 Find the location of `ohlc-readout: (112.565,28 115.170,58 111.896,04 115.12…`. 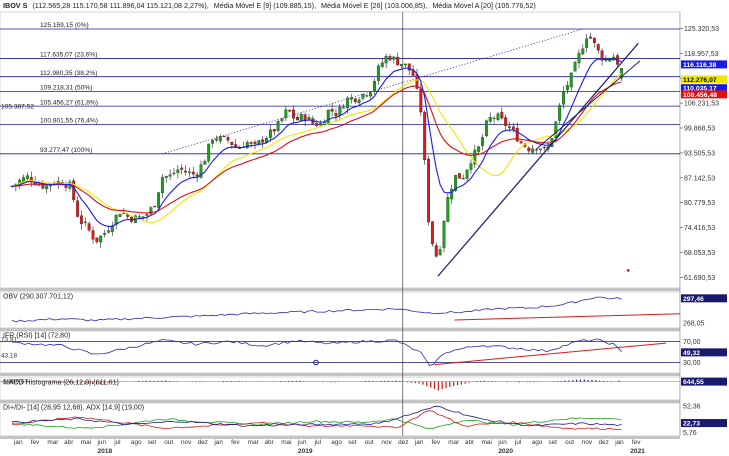

ohlc-readout: (112.565,28 115.170,58 111.896,04 115.12… is located at coordinates (120, 5).